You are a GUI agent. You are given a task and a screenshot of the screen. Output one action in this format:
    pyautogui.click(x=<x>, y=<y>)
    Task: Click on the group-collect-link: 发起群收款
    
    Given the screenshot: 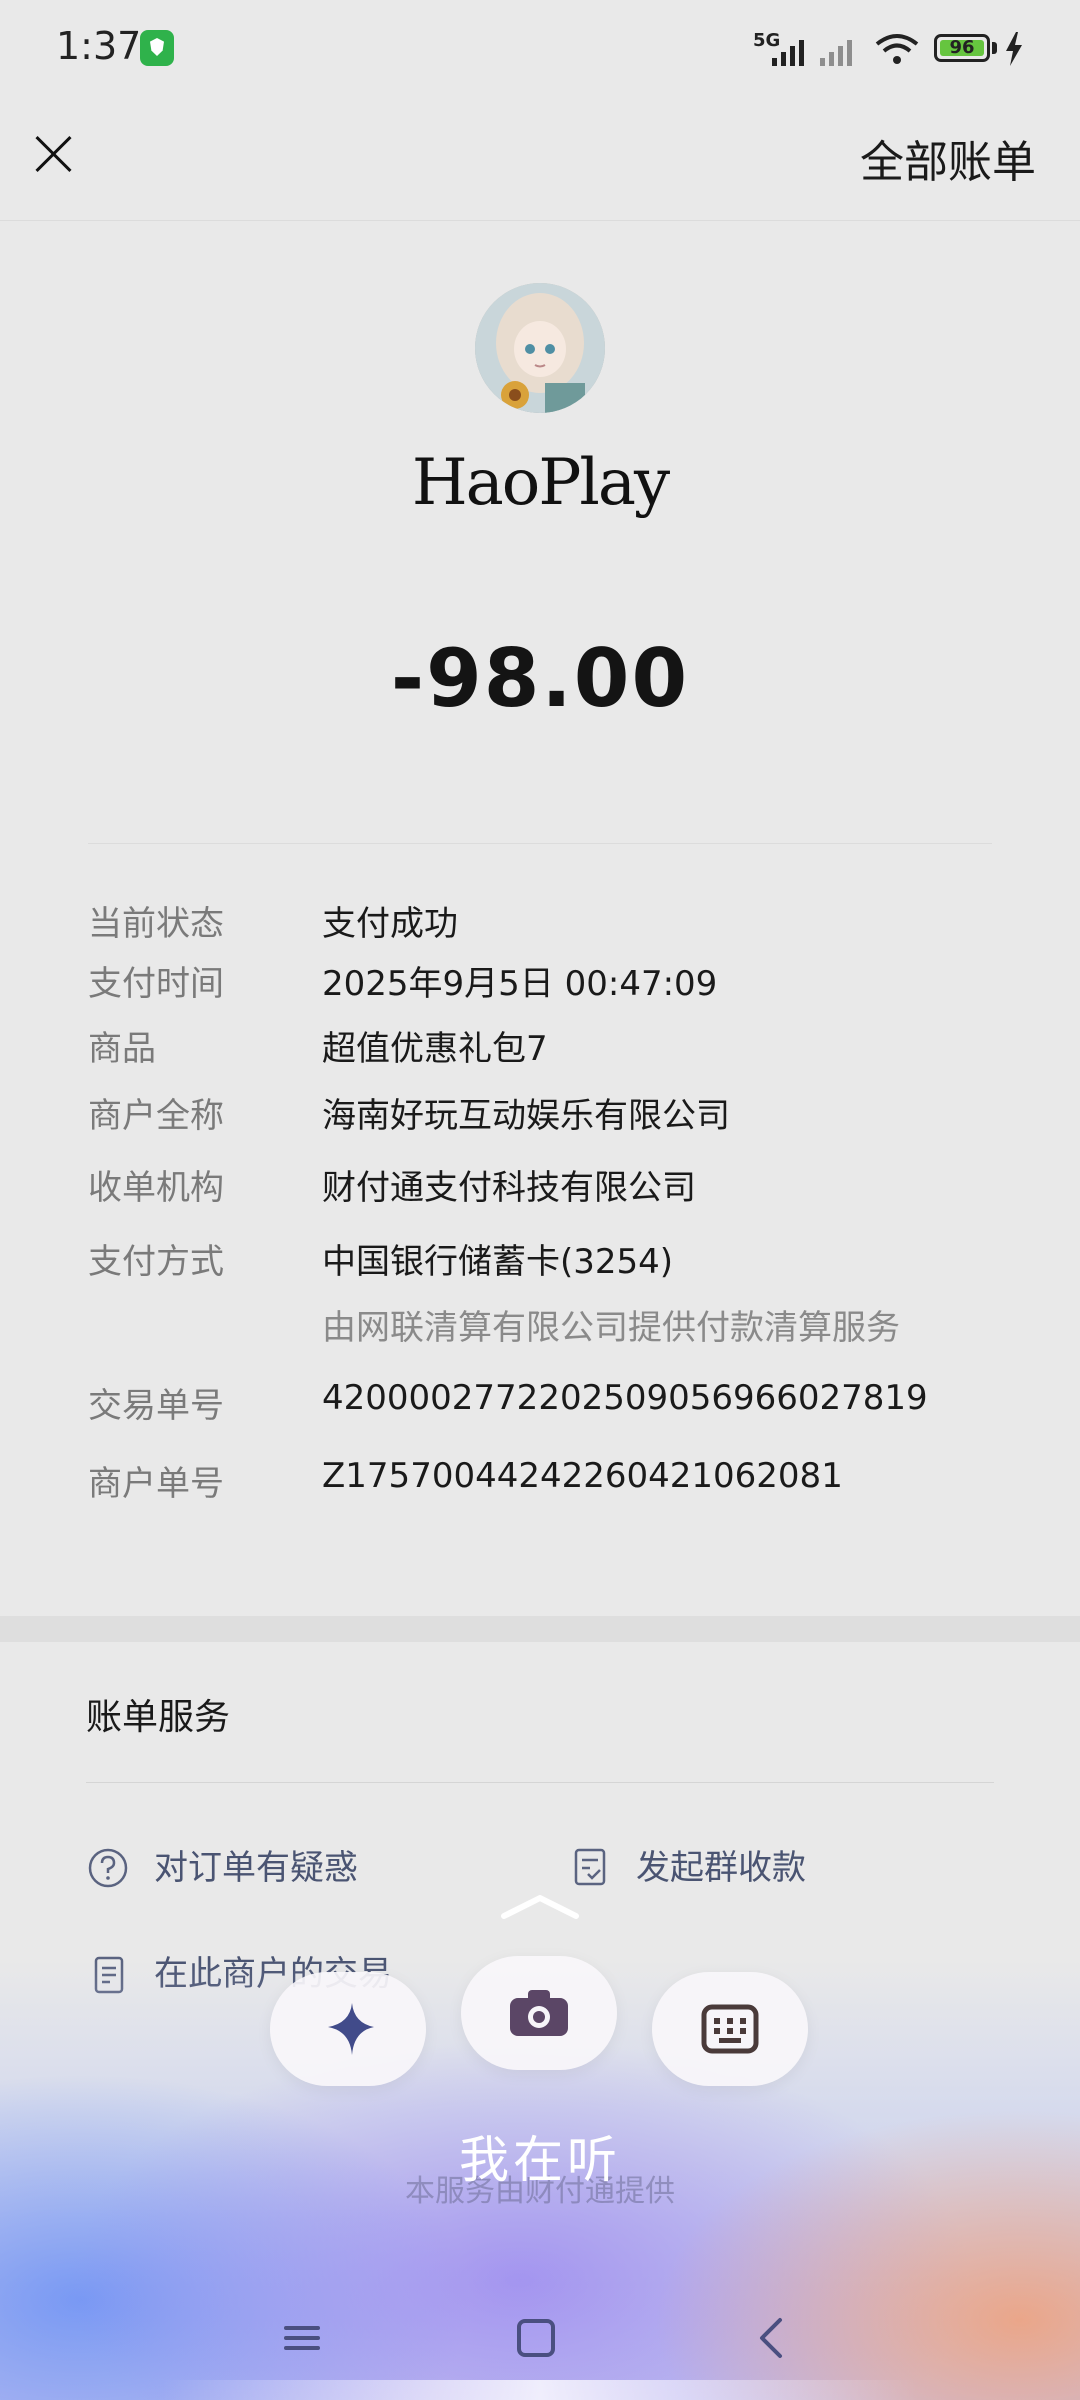 What is the action you would take?
    pyautogui.click(x=721, y=1864)
    